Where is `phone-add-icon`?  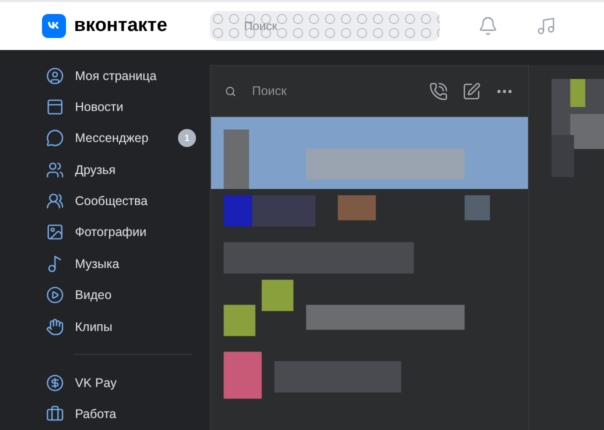
phone-add-icon is located at coordinates (438, 91).